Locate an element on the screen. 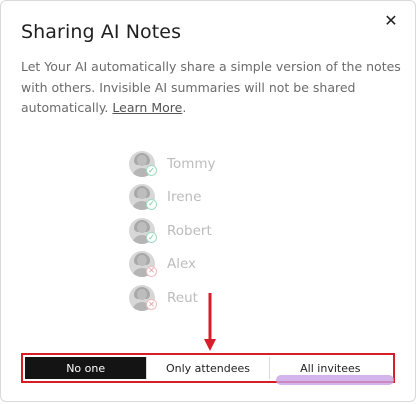 This screenshot has height=404, width=418. recipient-row: ✓ Tommy is located at coordinates (209, 164).